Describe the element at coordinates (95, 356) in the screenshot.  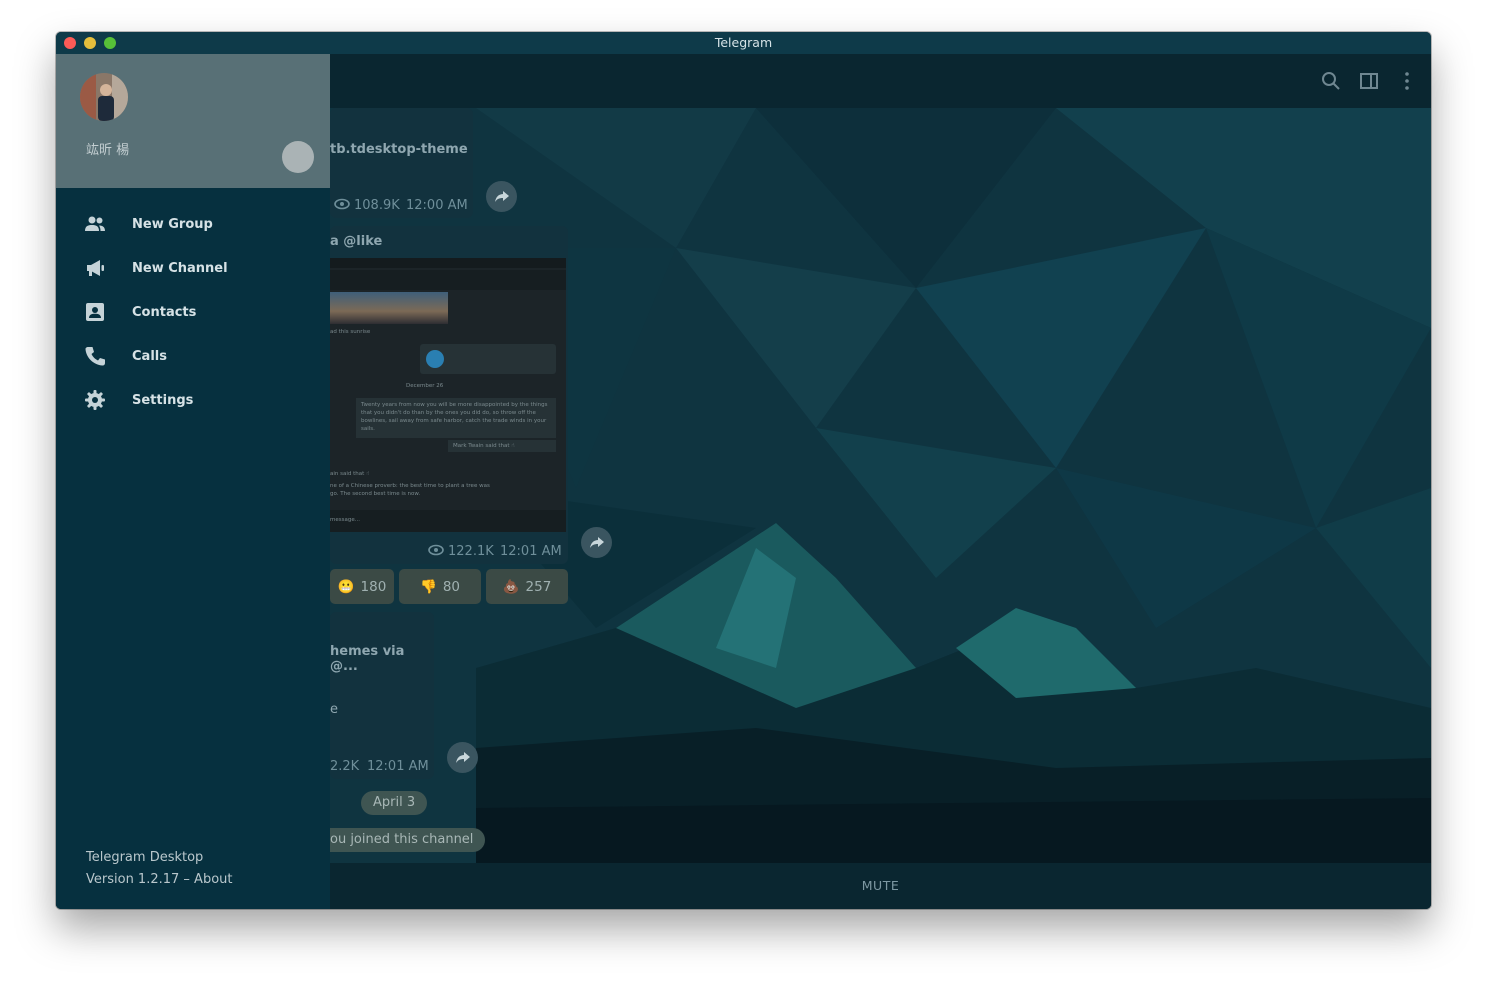
I see `phone-icon` at that location.